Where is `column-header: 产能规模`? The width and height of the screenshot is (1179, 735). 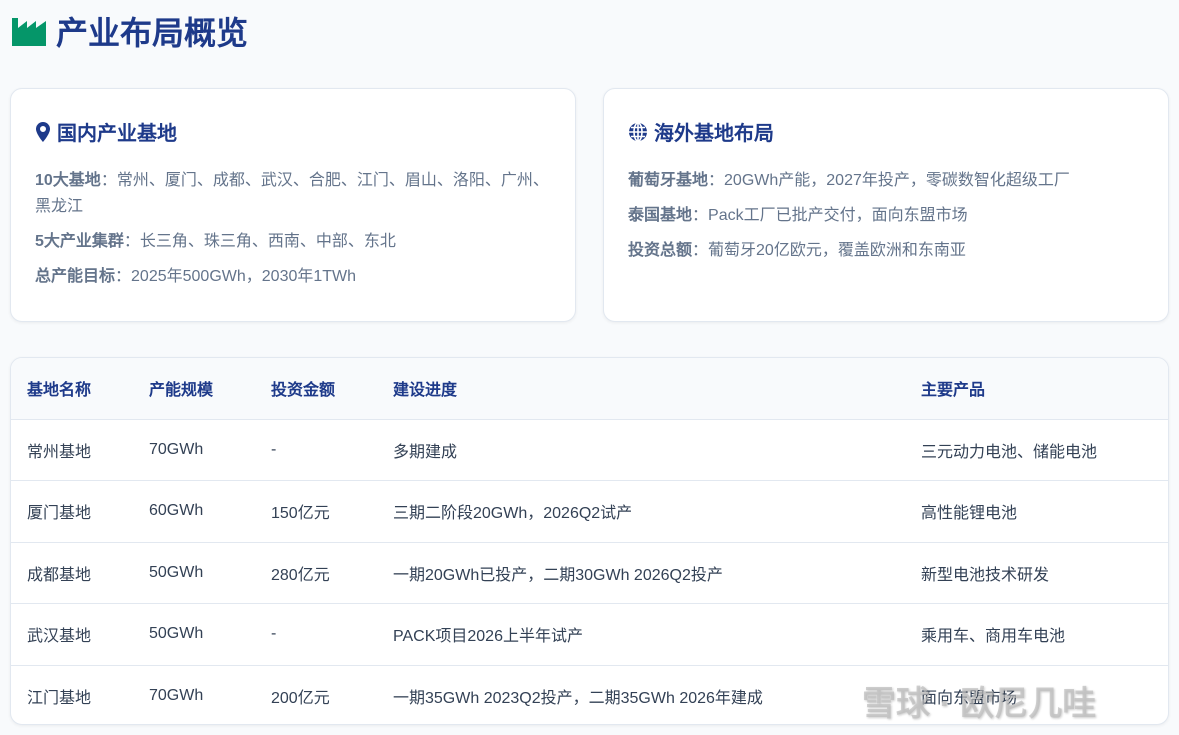 column-header: 产能规模 is located at coordinates (194, 389).